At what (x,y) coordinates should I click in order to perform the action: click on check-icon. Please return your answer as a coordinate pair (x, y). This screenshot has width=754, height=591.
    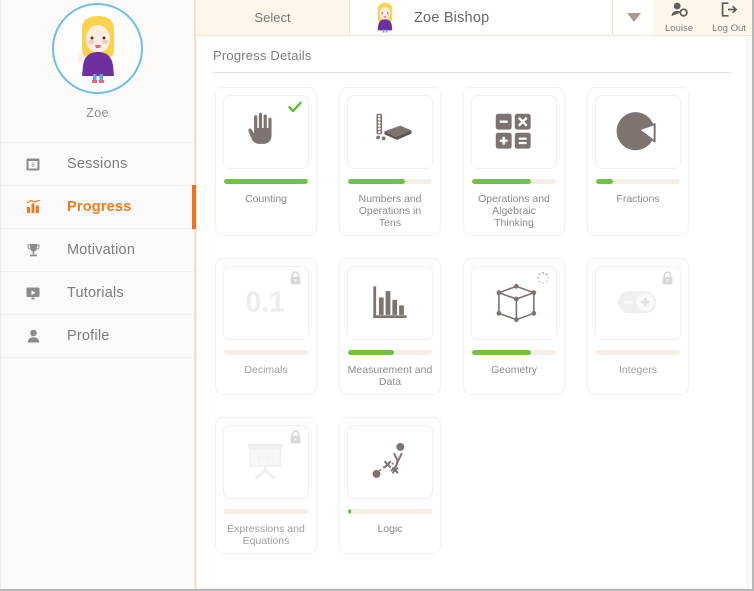
    Looking at the image, I should click on (295, 107).